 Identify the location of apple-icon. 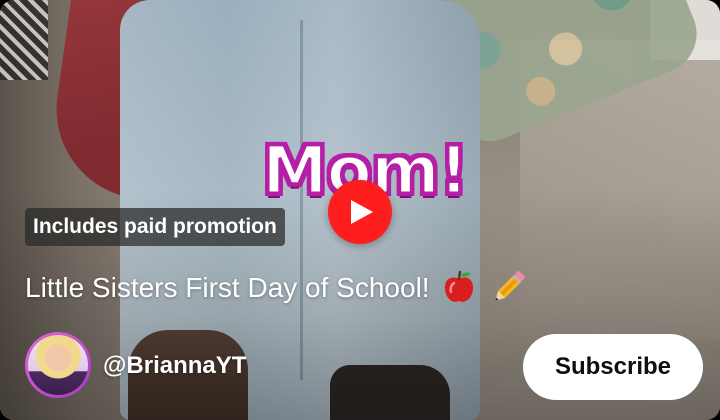
(458, 286).